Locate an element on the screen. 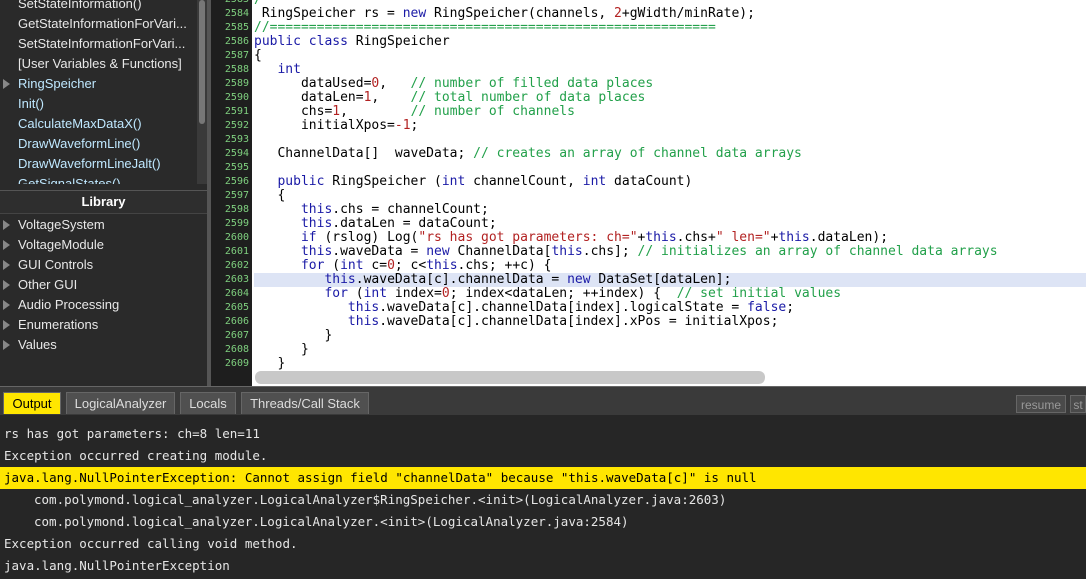 This screenshot has width=1086, height=579. library-item: Audio Processing is located at coordinates (68, 305).